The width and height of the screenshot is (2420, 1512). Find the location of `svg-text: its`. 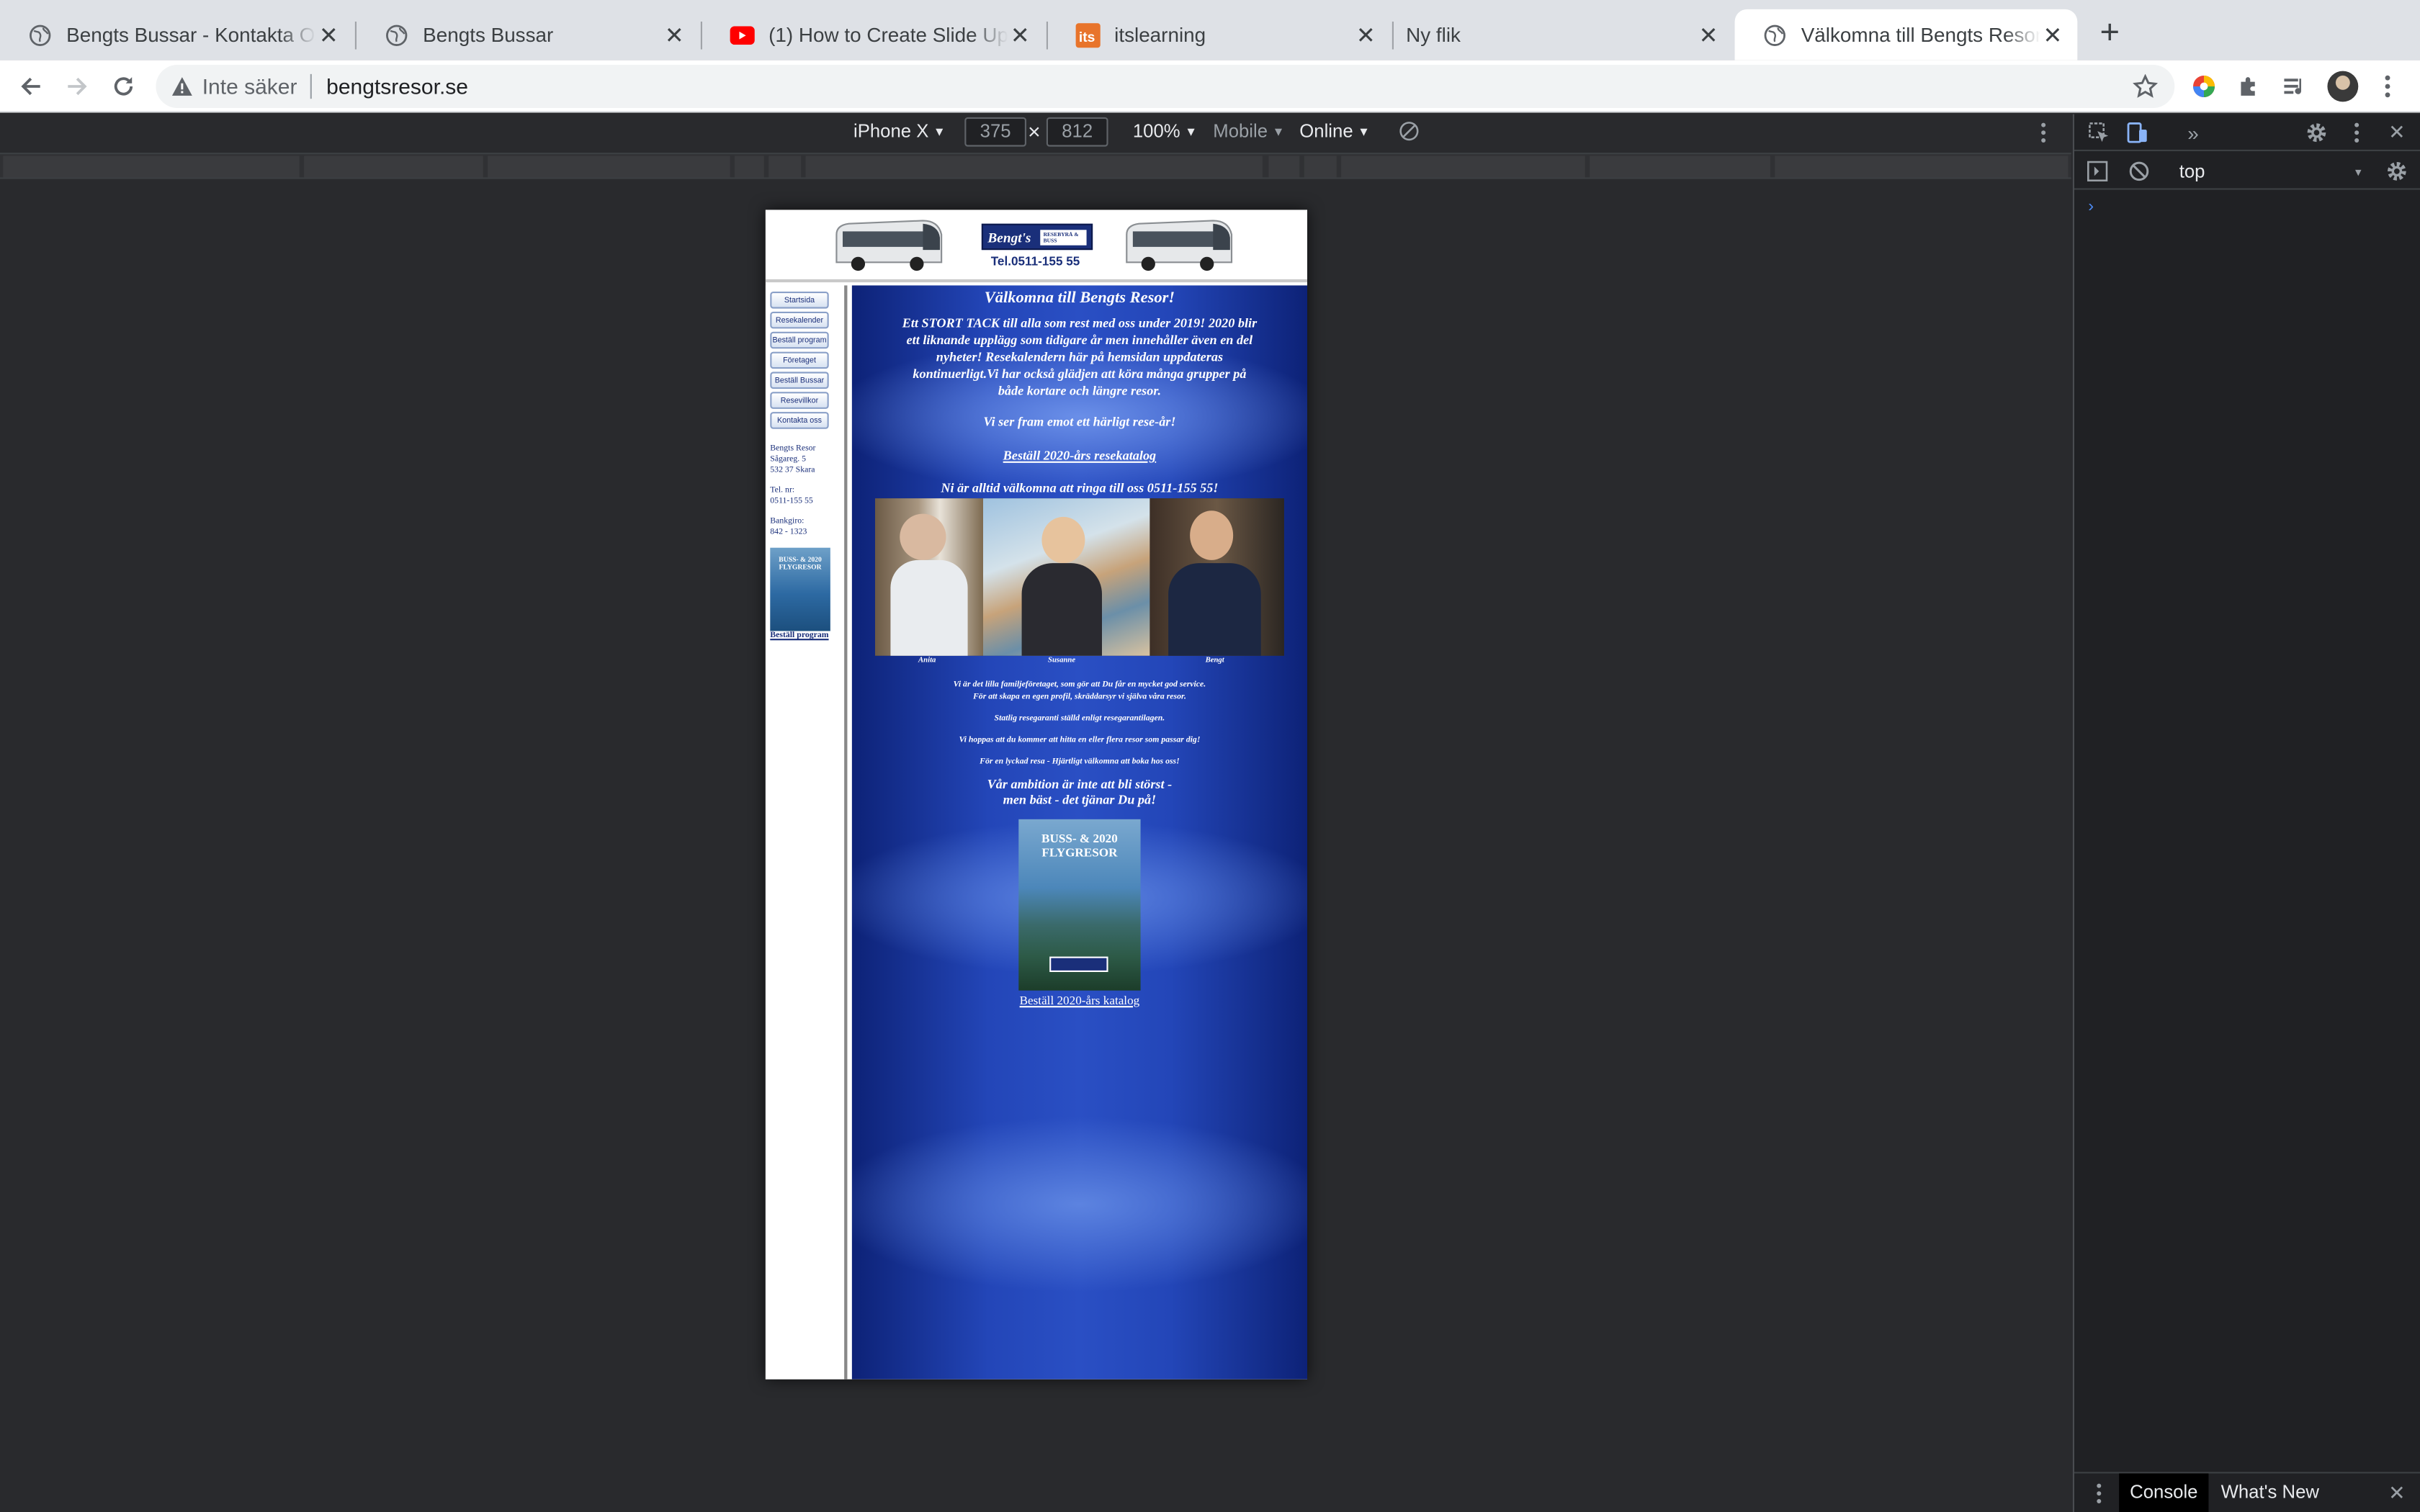

svg-text: its is located at coordinates (1087, 37).